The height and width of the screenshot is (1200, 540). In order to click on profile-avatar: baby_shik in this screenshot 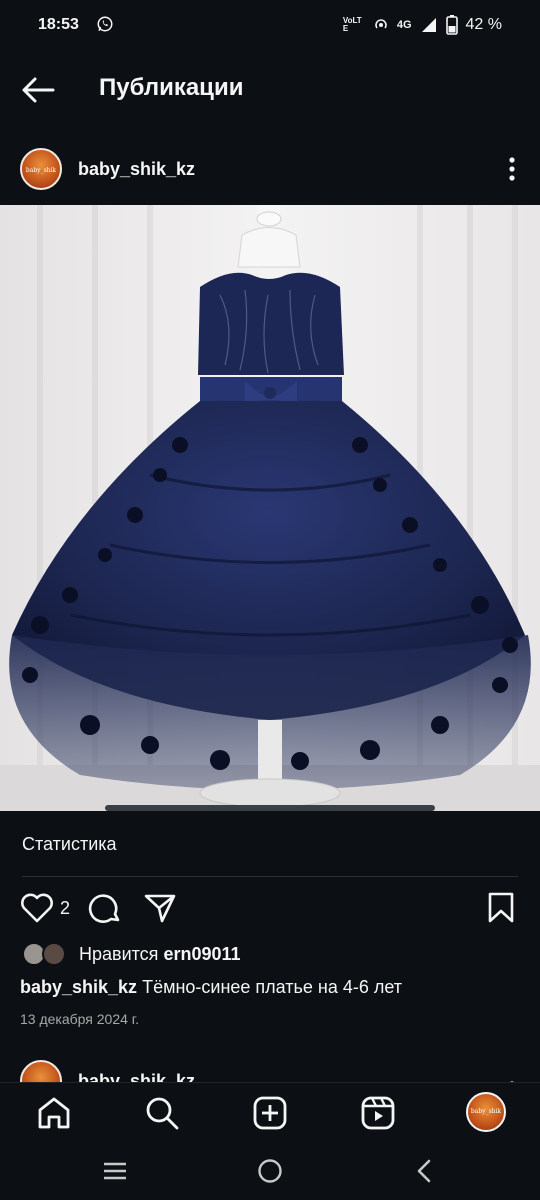, I will do `click(486, 1112)`.